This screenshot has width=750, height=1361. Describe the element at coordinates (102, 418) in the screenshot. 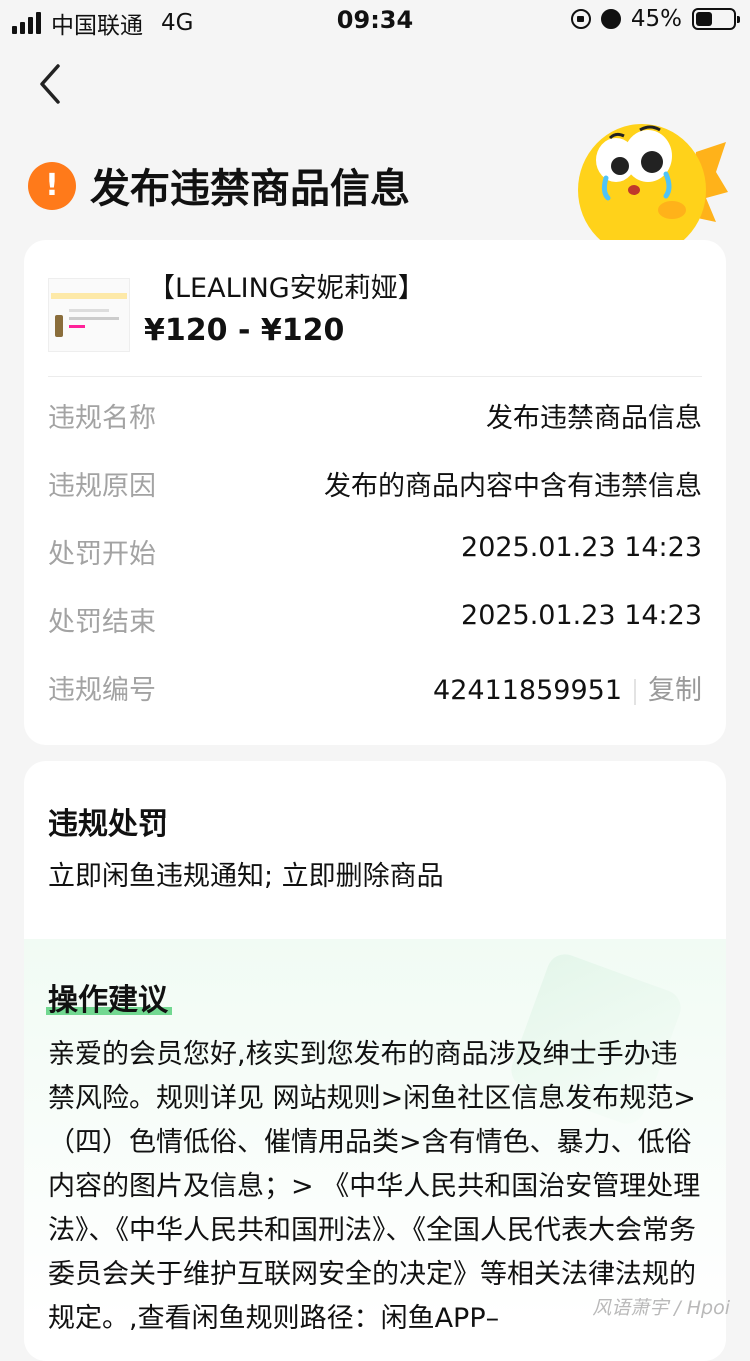

I see `detail-label: 违规名称` at that location.